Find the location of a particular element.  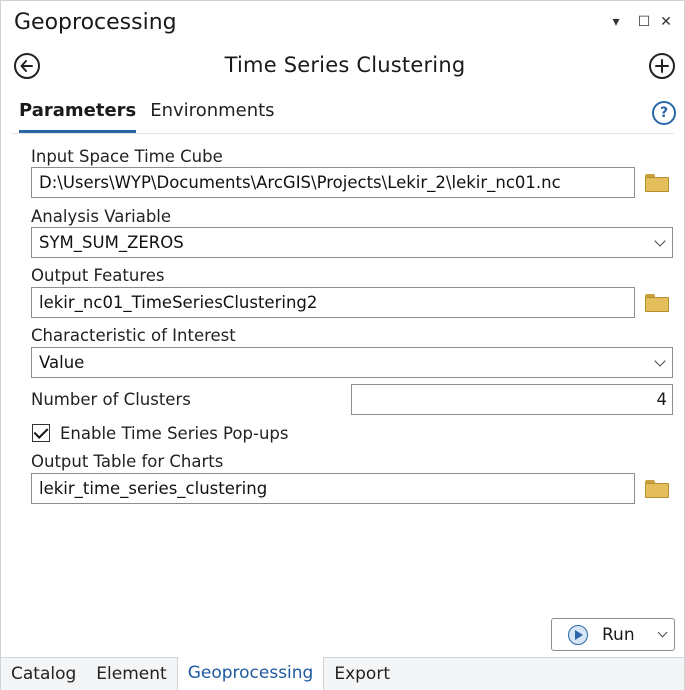

maximize-icon: ☐ is located at coordinates (644, 22).